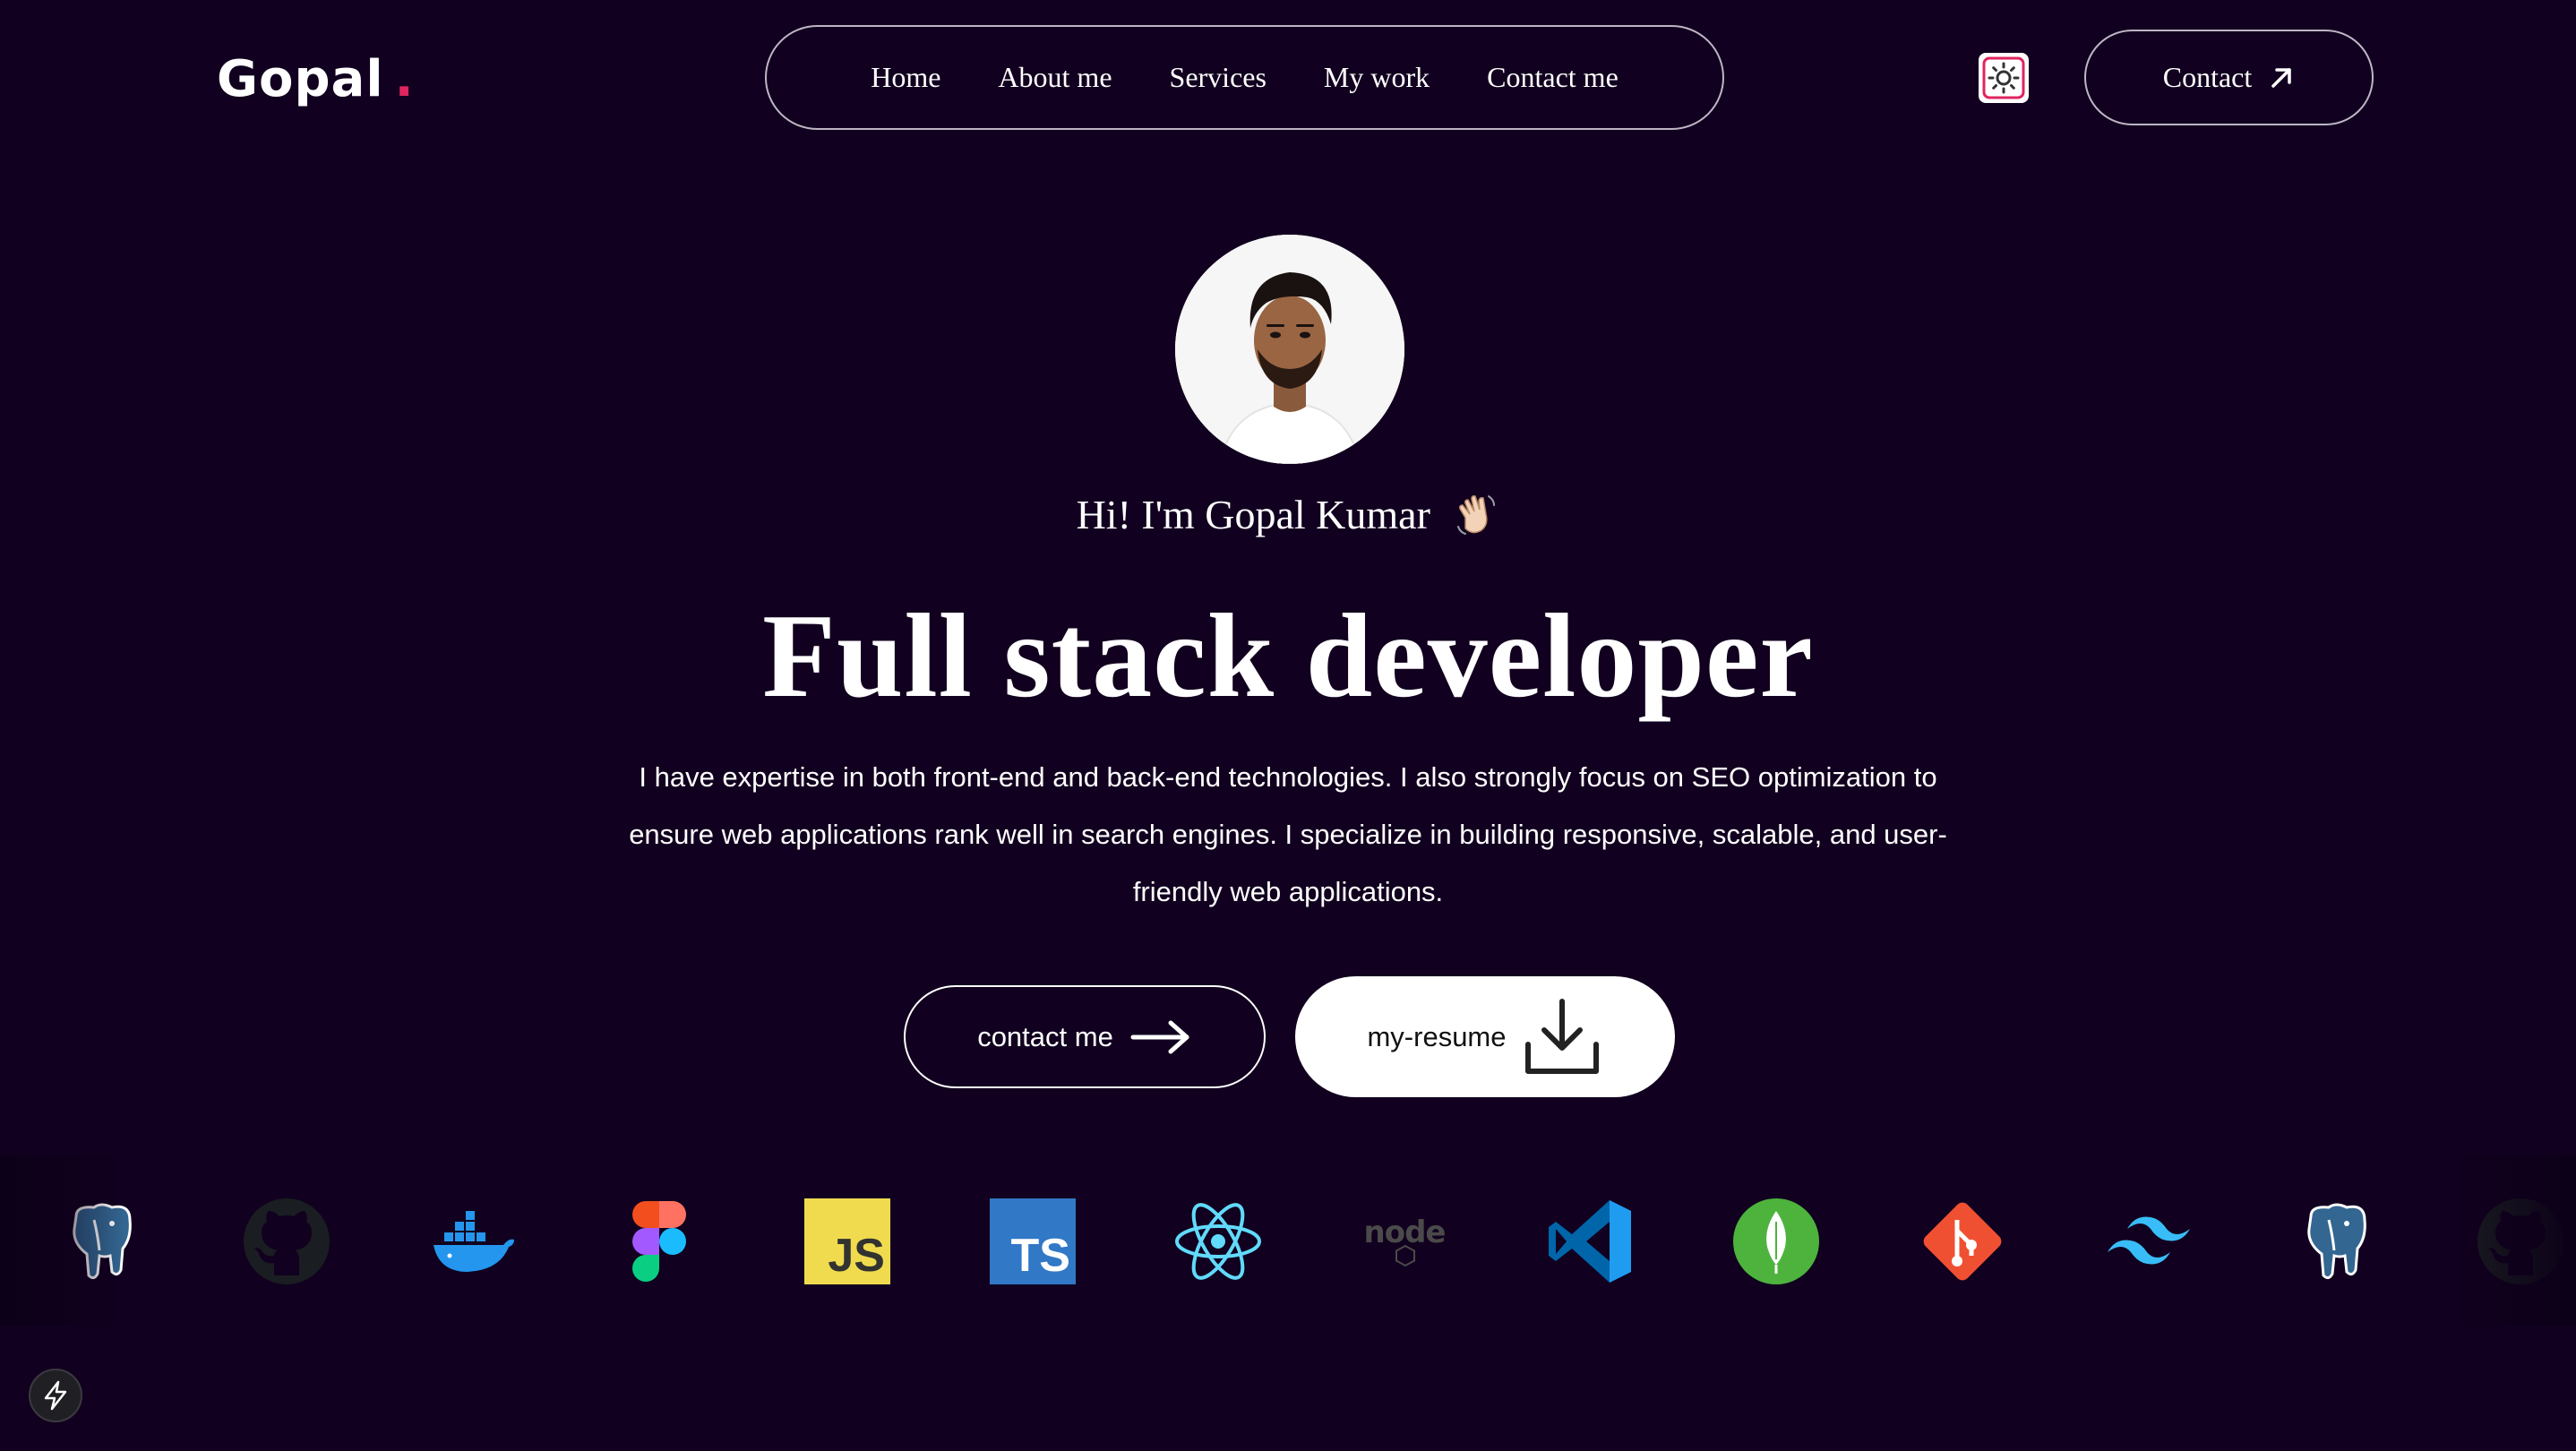  Describe the element at coordinates (1962, 1242) in the screenshot. I see `git-icon` at that location.